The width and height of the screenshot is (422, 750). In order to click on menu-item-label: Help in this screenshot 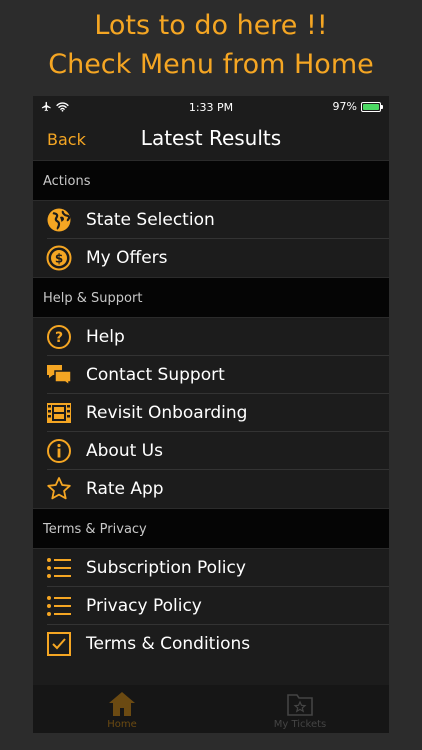, I will do `click(105, 337)`.